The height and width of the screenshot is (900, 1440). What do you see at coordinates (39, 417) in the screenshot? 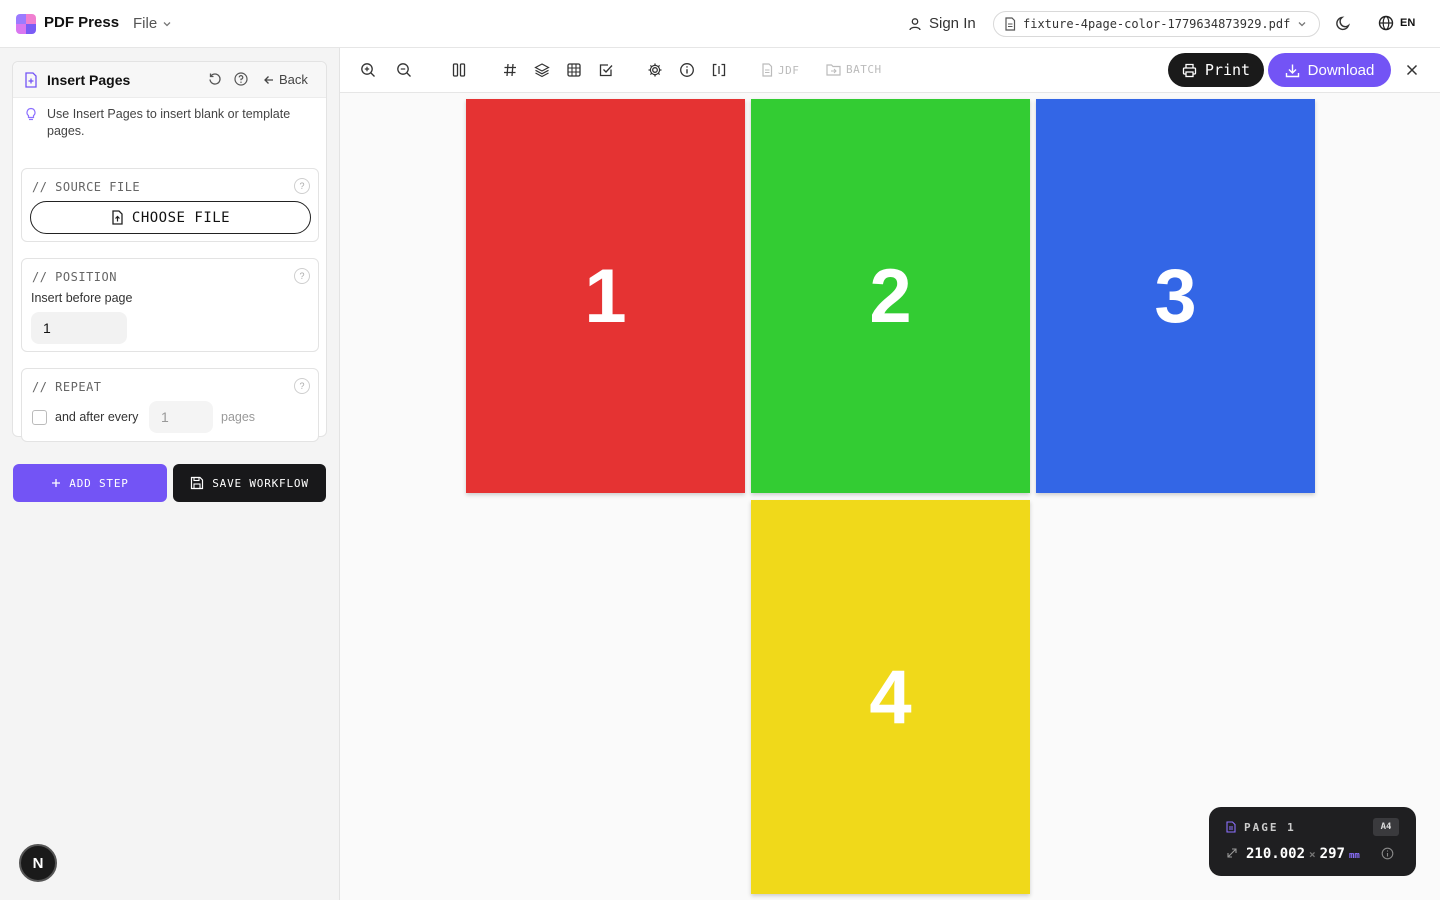
I see `repeat-checkbox` at bounding box center [39, 417].